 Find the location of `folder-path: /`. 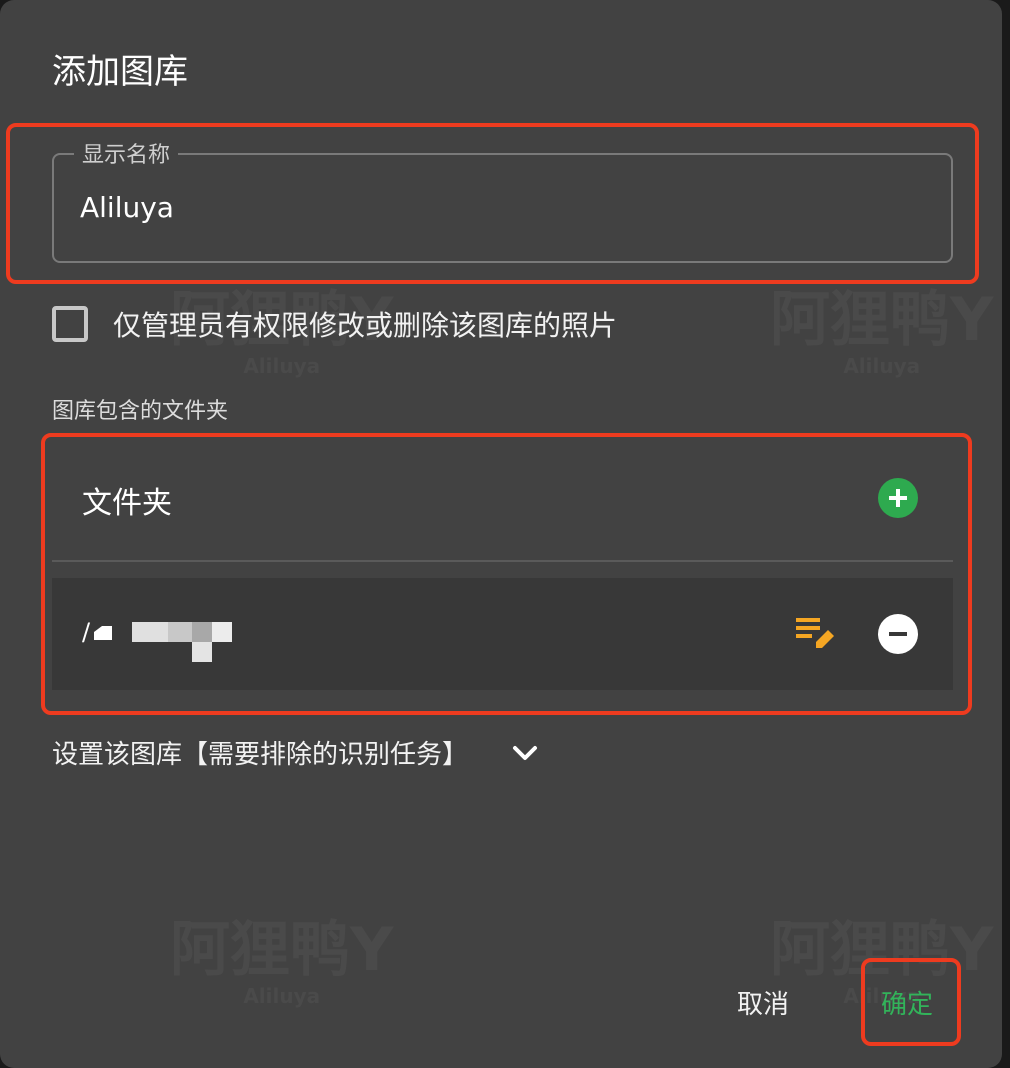

folder-path: / is located at coordinates (86, 632).